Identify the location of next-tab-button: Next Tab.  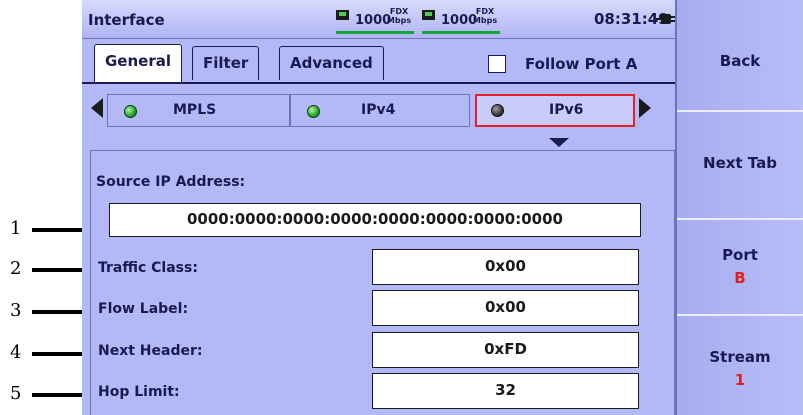
(740, 166).